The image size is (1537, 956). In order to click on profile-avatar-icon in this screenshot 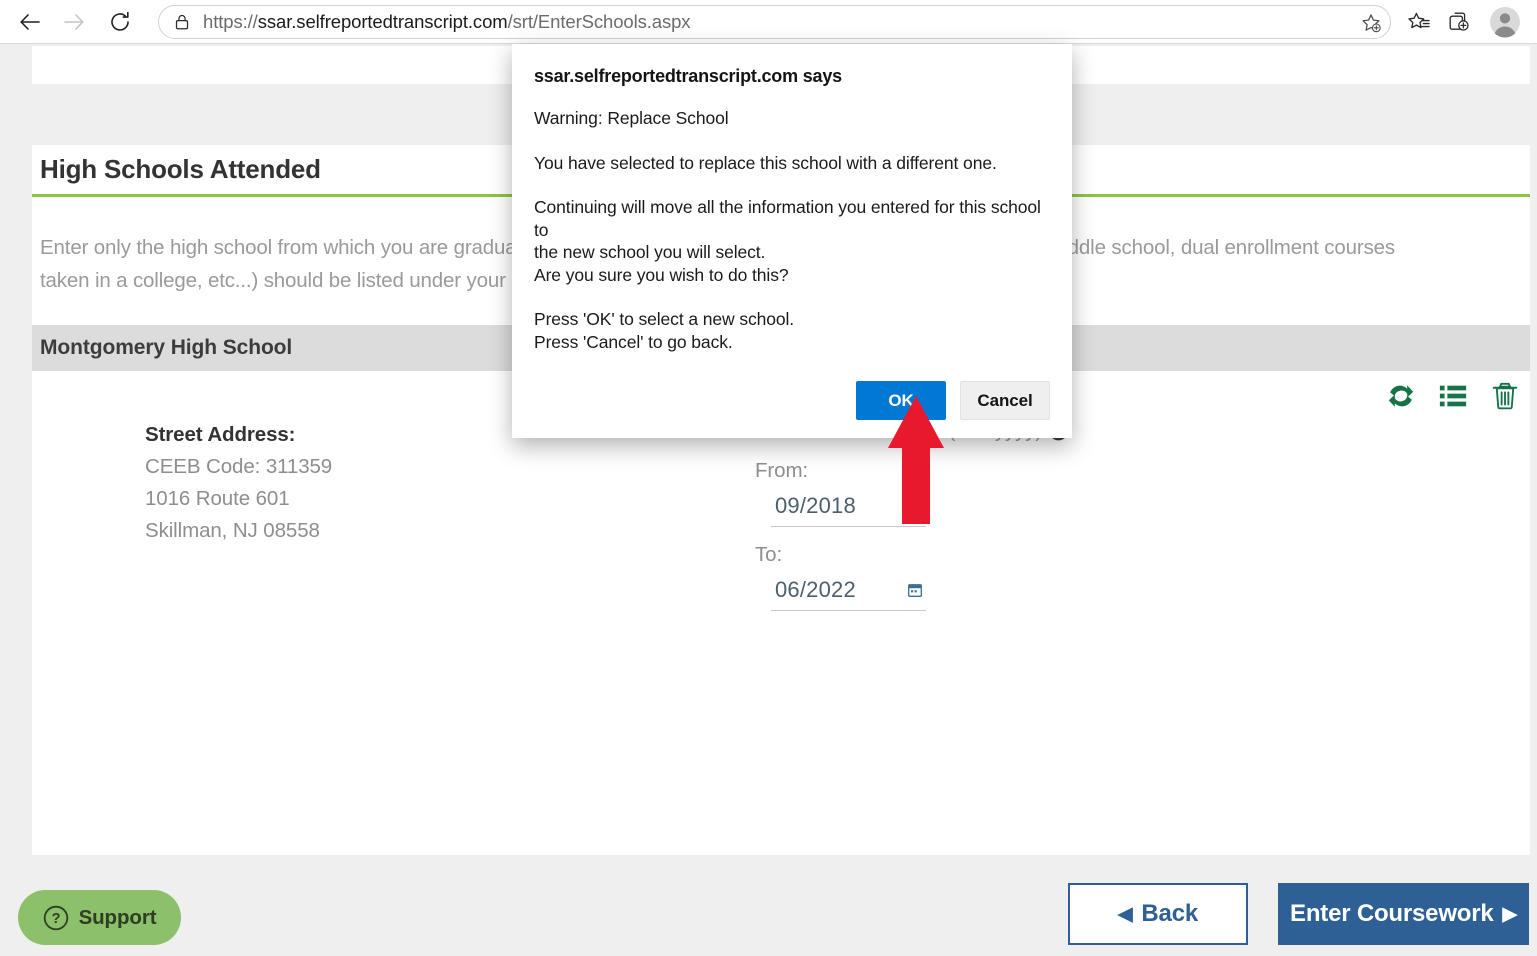, I will do `click(1505, 22)`.